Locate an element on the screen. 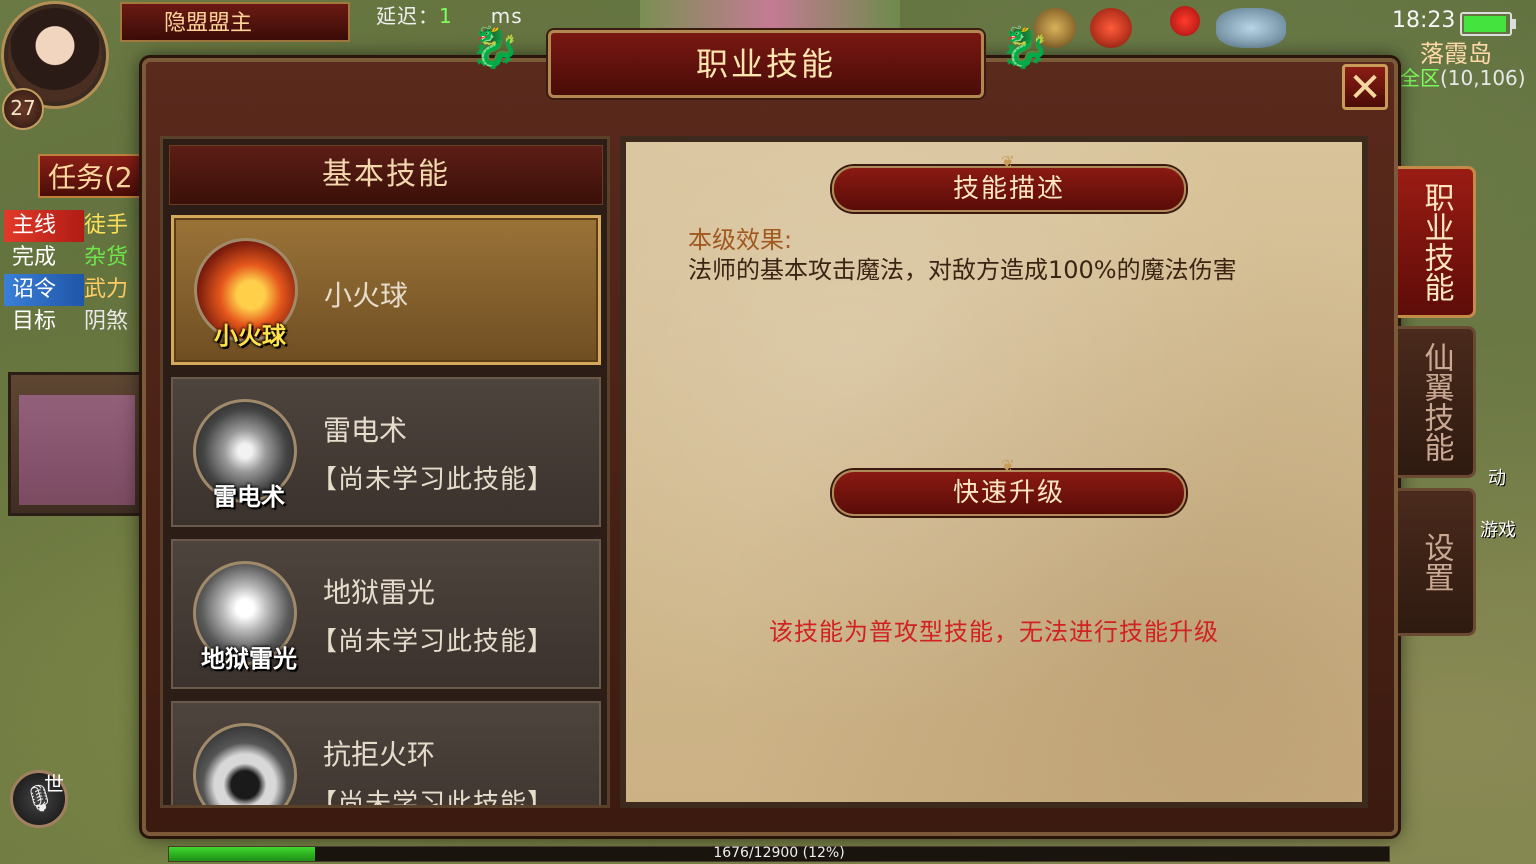  skill-description-header: 技能描述 is located at coordinates (1009, 189).